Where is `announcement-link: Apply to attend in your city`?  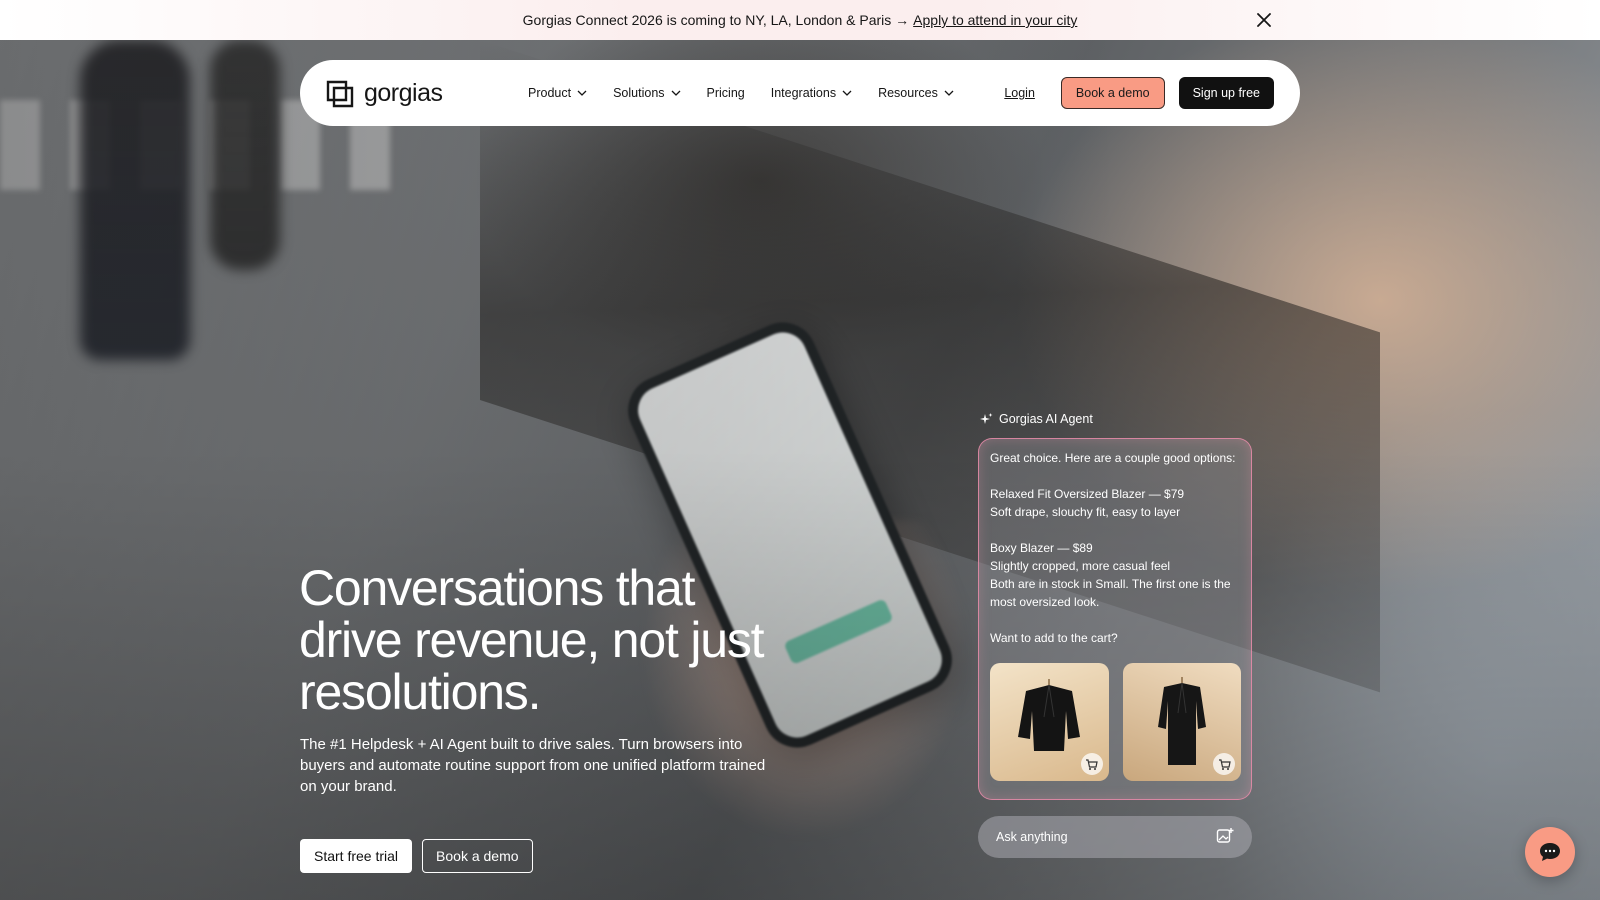 announcement-link: Apply to attend in your city is located at coordinates (995, 20).